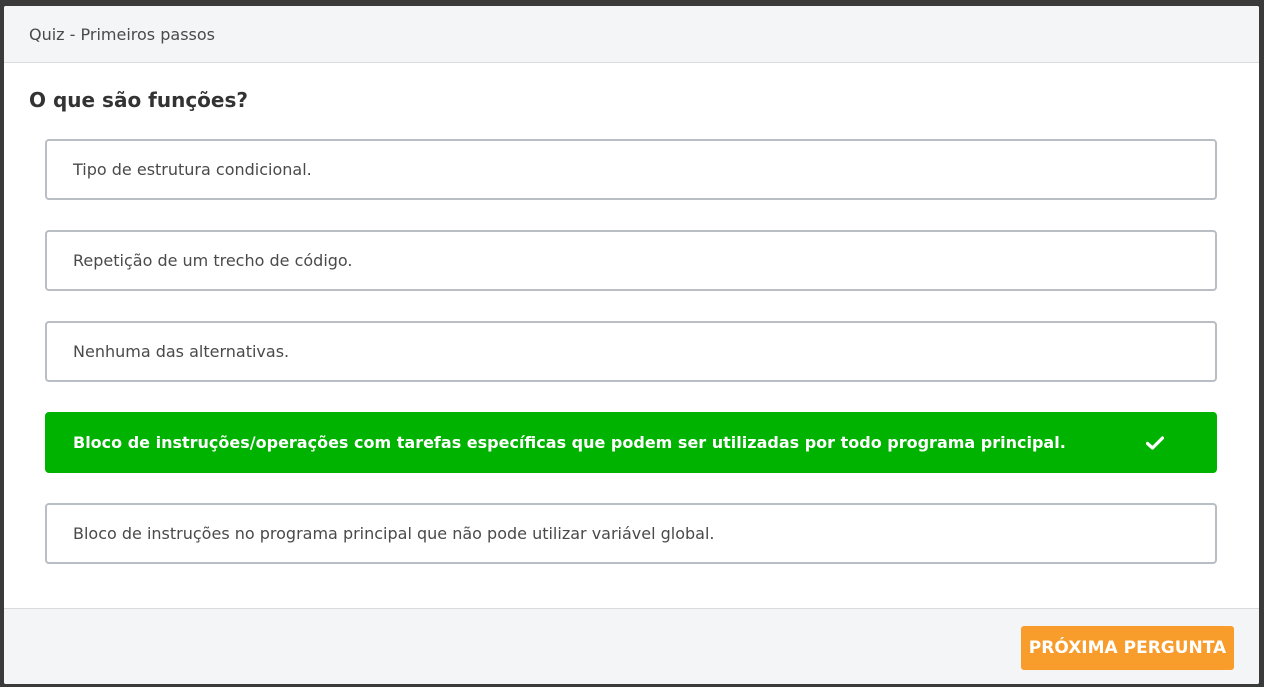 This screenshot has width=1264, height=687. I want to click on answer-option-2: Repetição de um trecho de código., so click(631, 260).